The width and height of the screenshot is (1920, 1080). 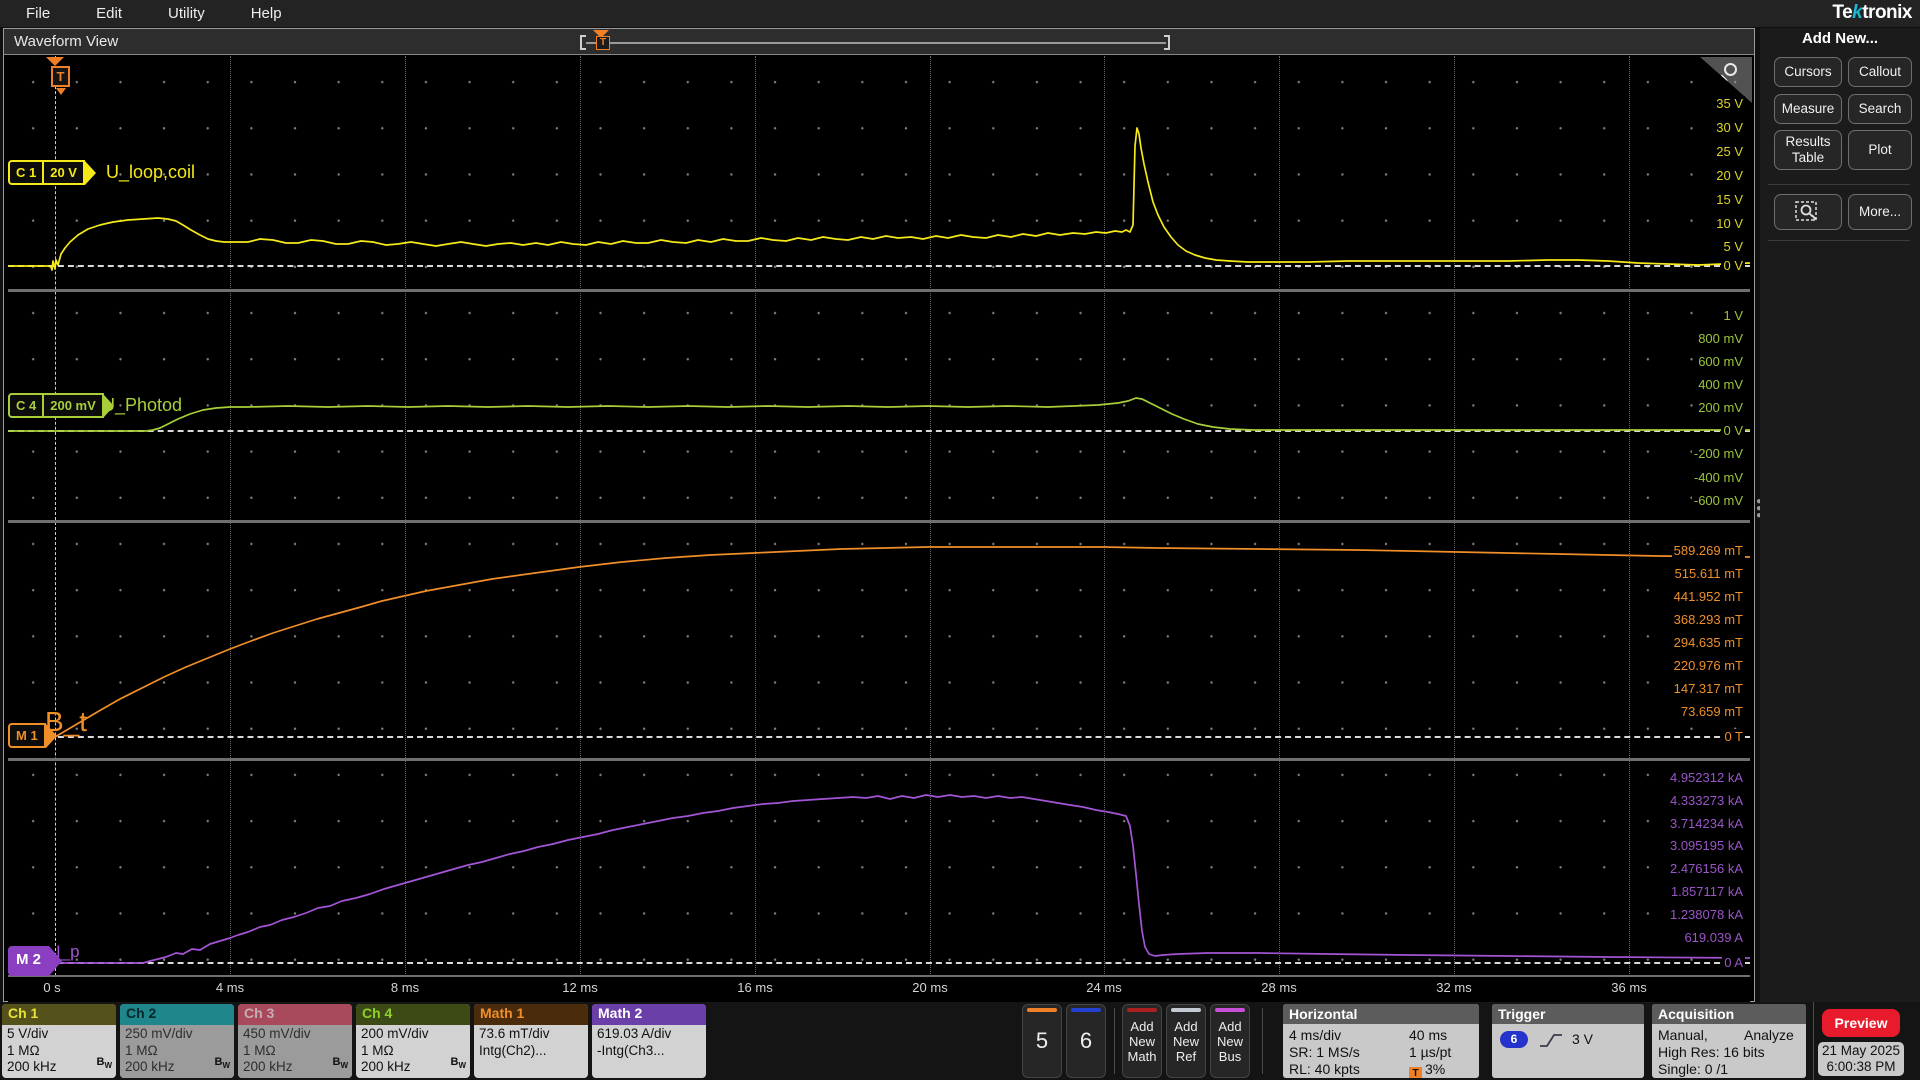 What do you see at coordinates (109, 13) in the screenshot?
I see `menu-edit: Edit` at bounding box center [109, 13].